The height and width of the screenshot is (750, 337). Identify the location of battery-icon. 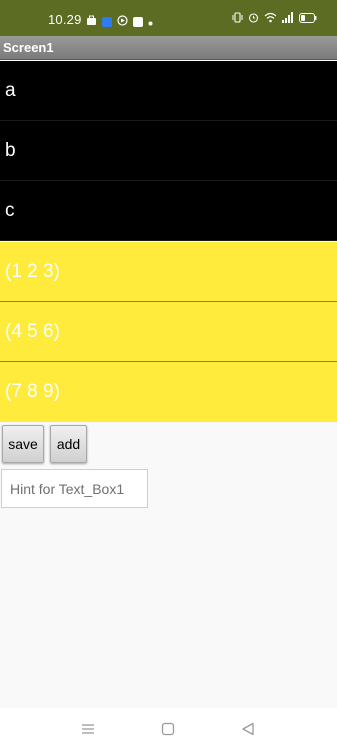
(308, 17).